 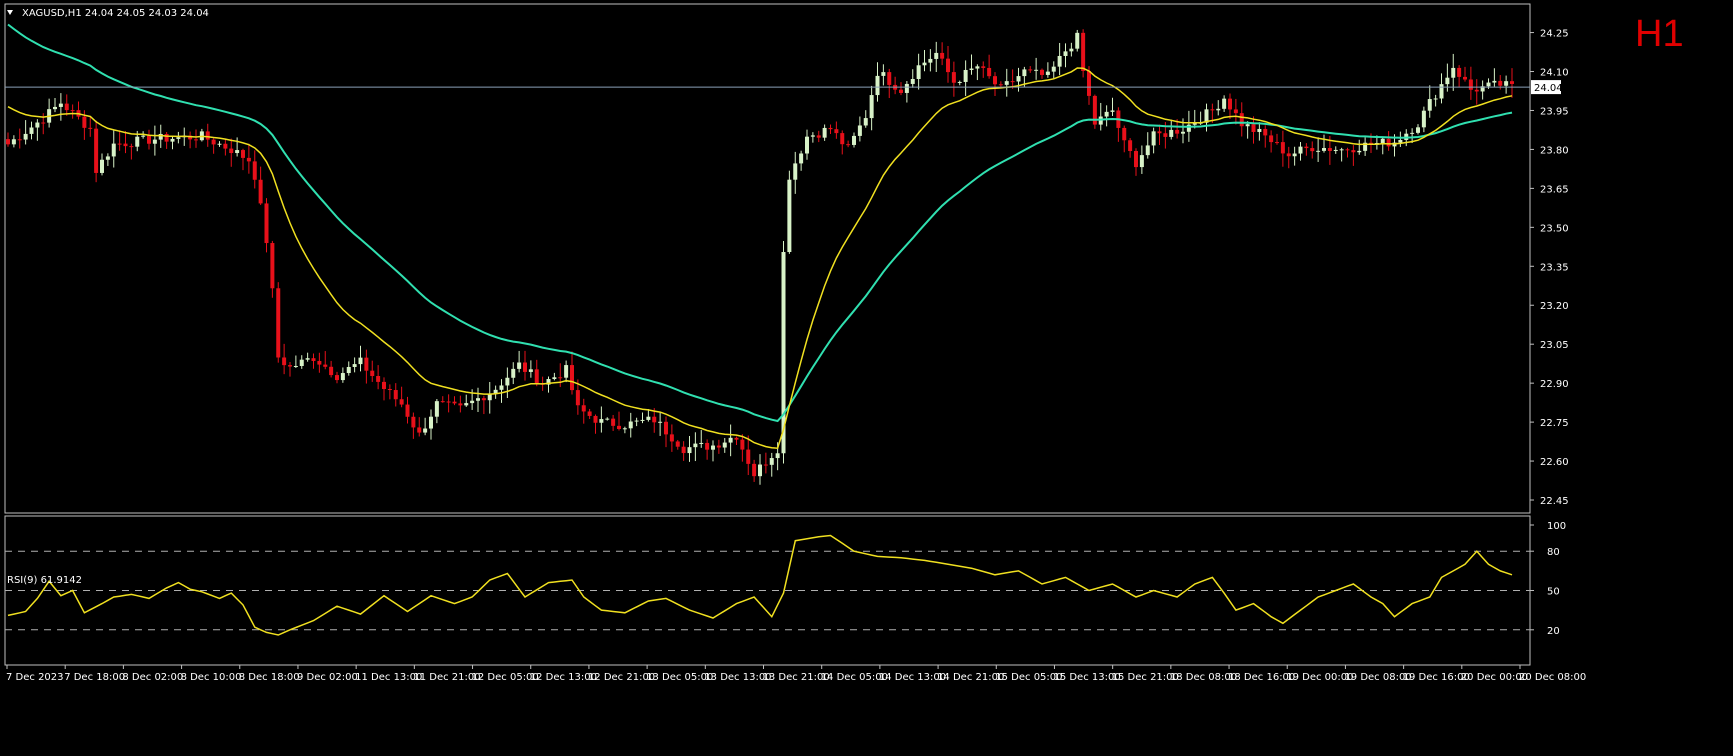 What do you see at coordinates (1553, 592) in the screenshot?
I see `rsi-tick-label: 50` at bounding box center [1553, 592].